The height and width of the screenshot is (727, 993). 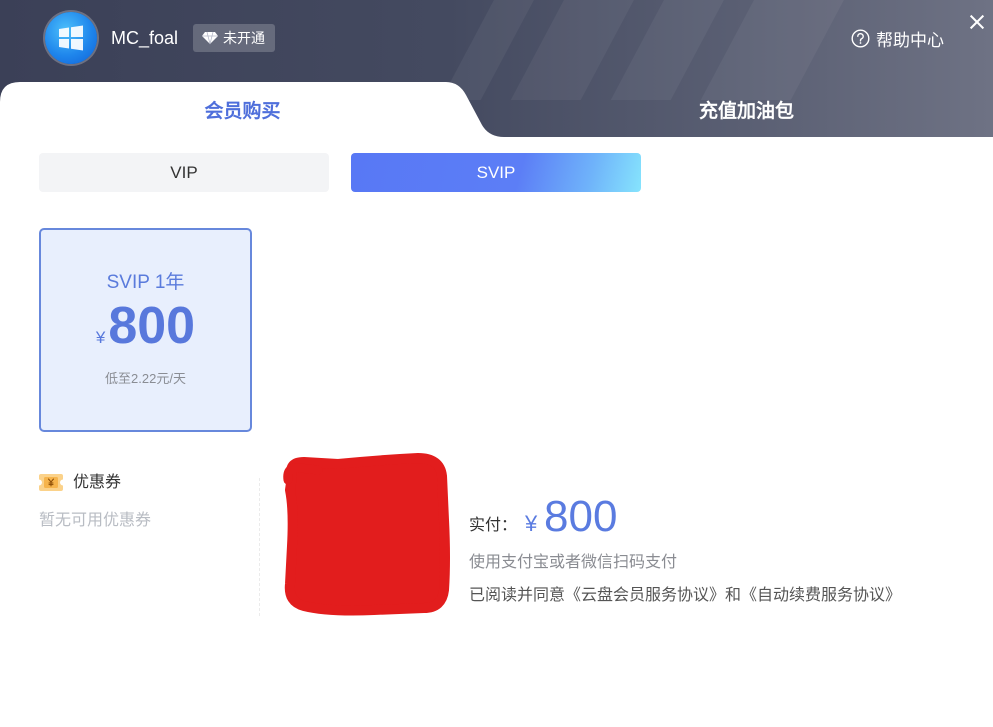 I want to click on help-center-label: 帮助中心, so click(x=910, y=40).